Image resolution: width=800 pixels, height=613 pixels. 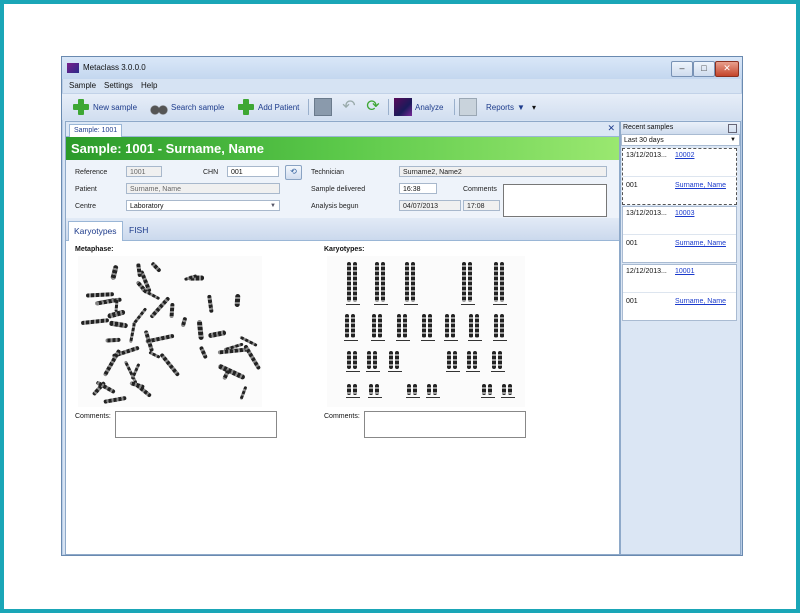 I want to click on analyze-button: Analyze, so click(x=418, y=107).